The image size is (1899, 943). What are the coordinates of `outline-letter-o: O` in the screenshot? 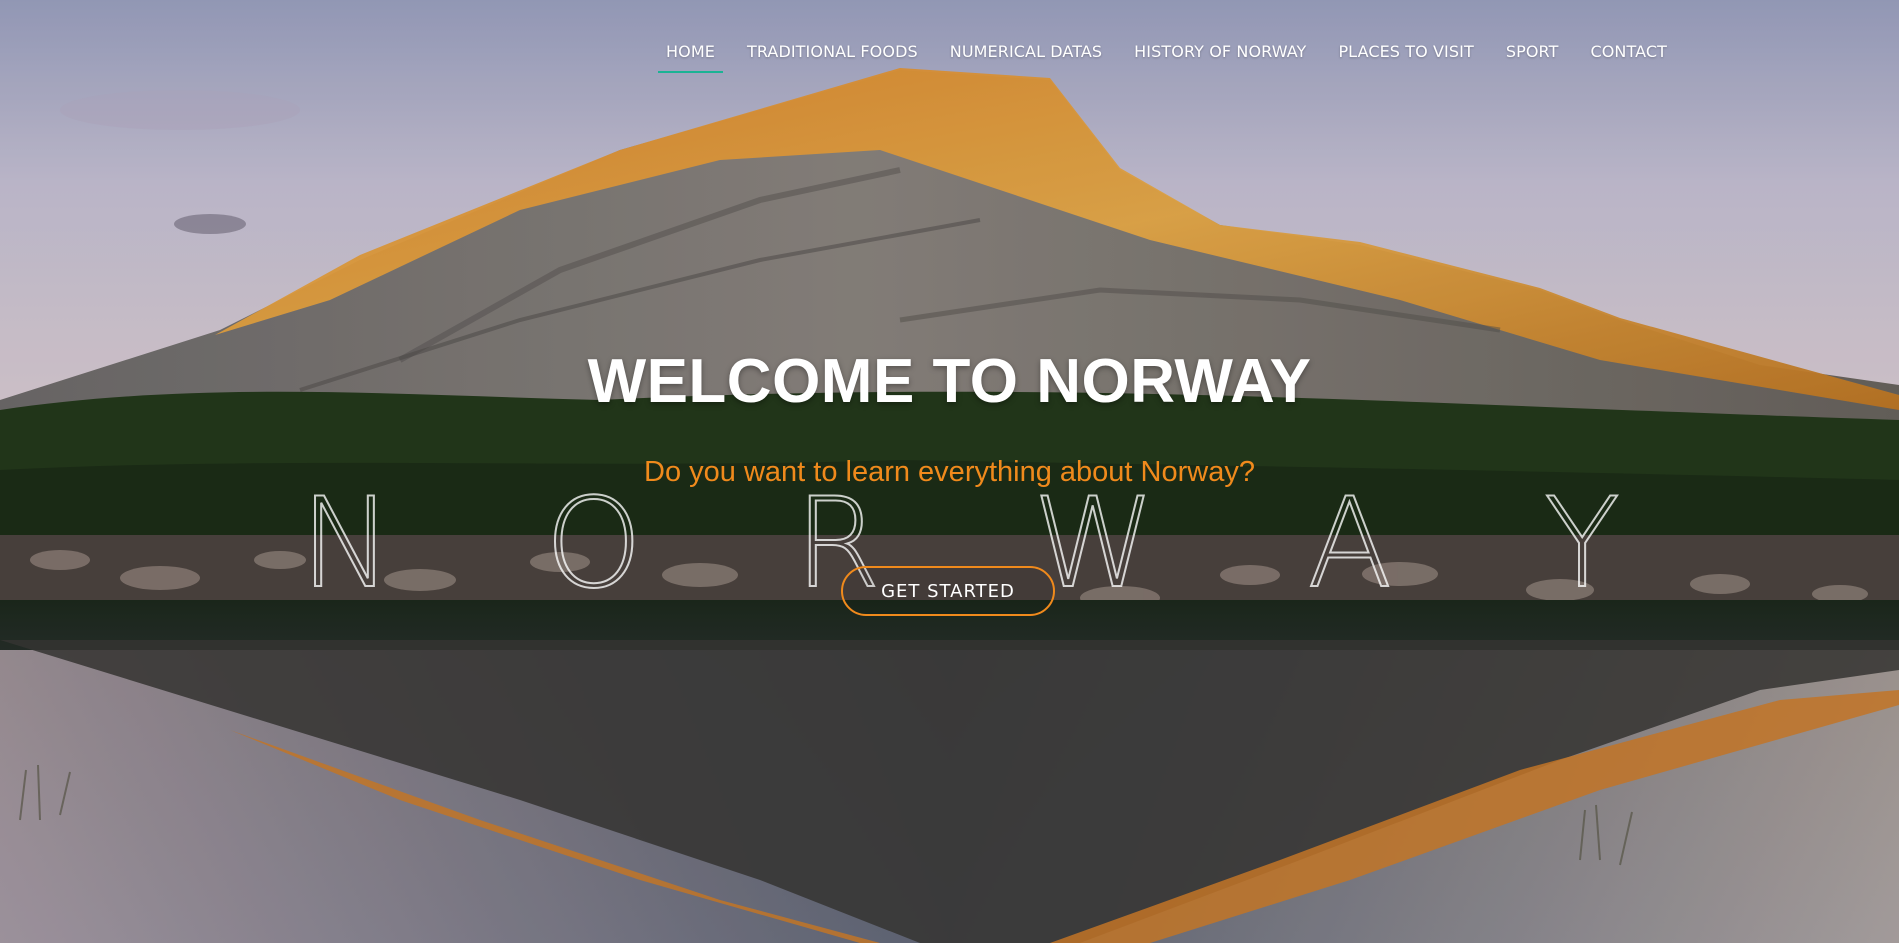 It's located at (594, 544).